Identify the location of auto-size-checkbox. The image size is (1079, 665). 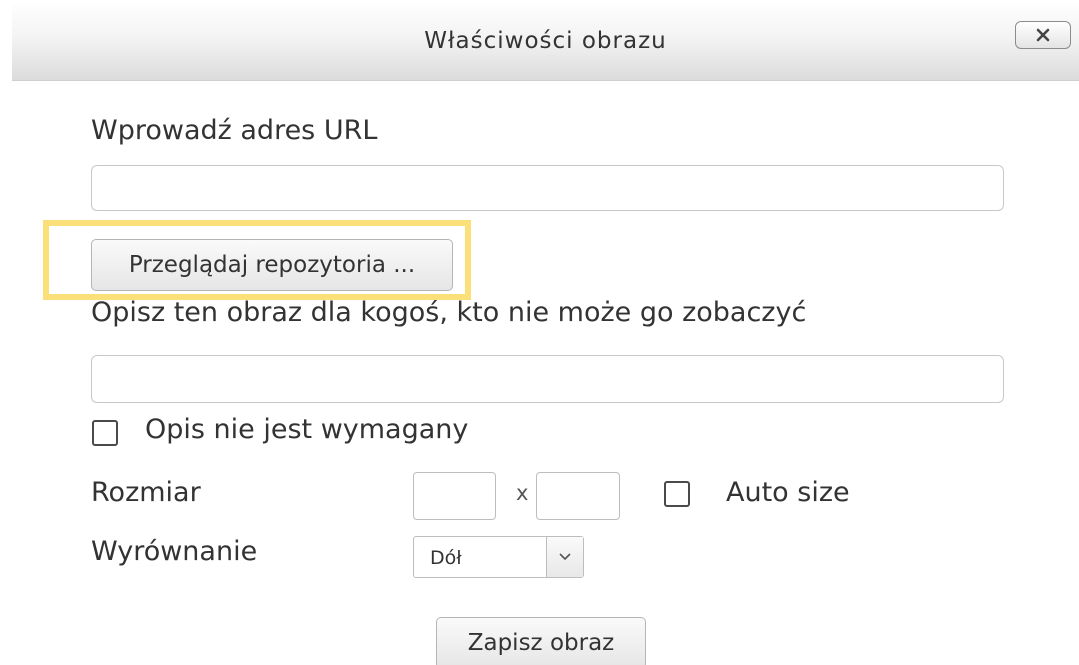
(677, 494).